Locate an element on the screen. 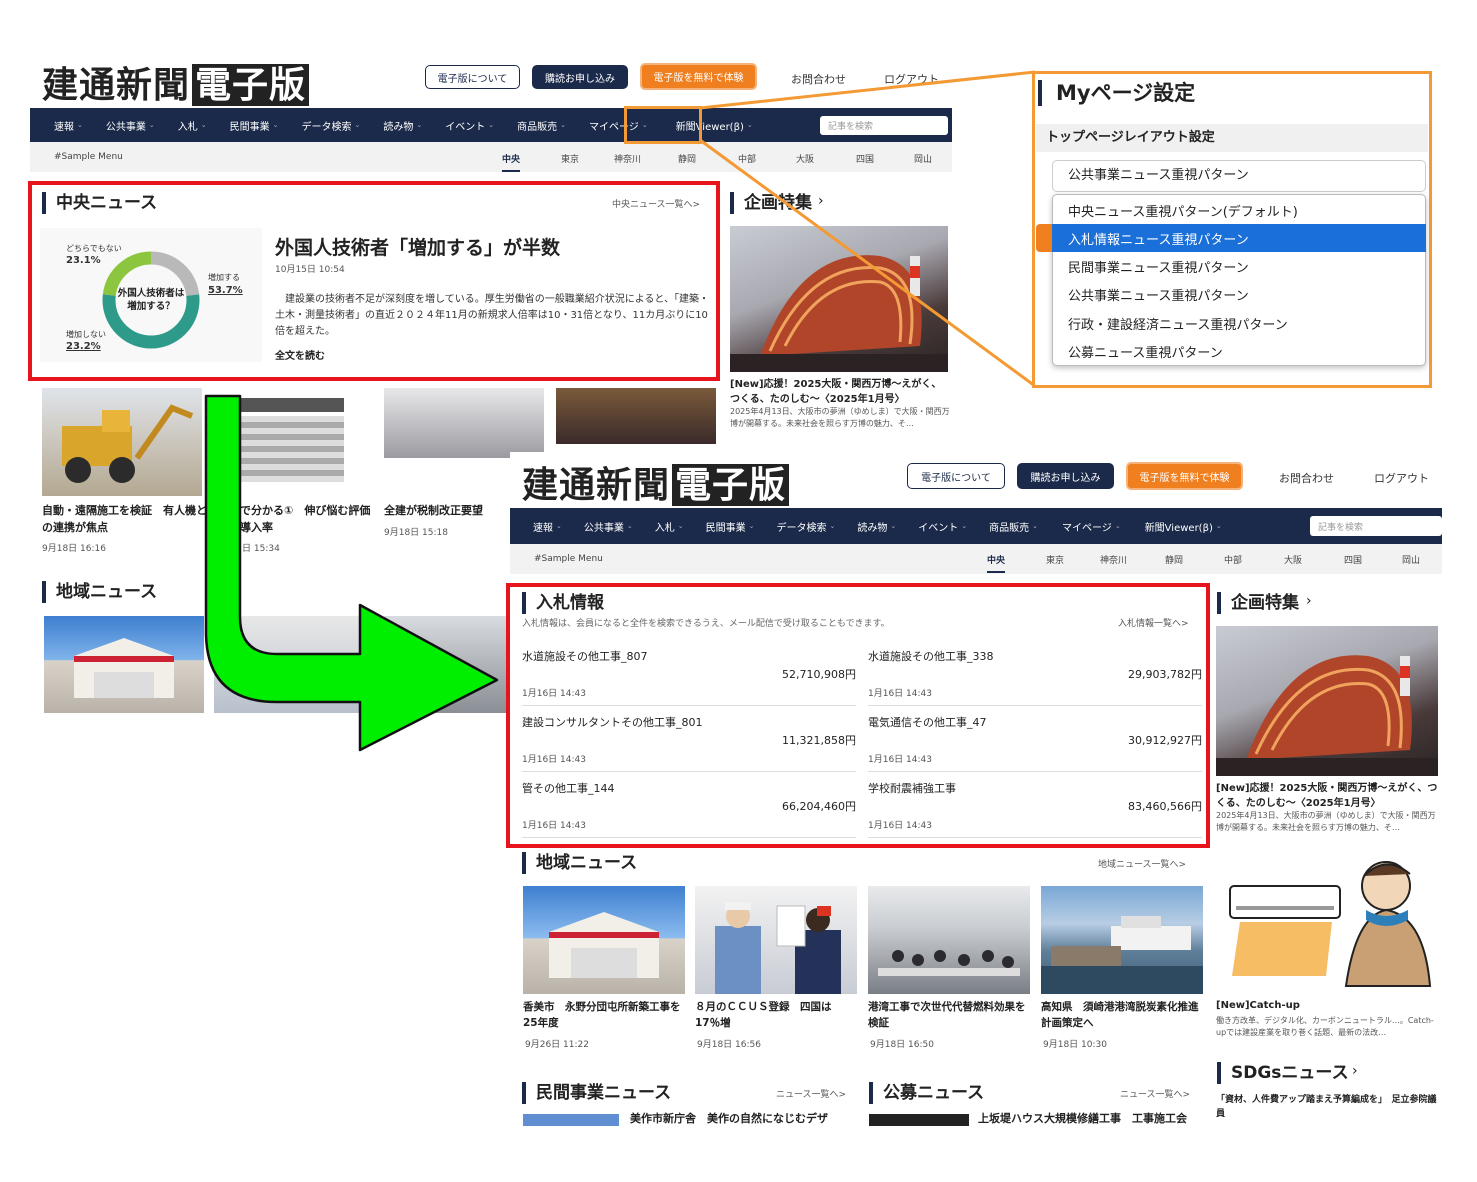 The height and width of the screenshot is (1182, 1477). catchup-illustration is located at coordinates (1327, 918).